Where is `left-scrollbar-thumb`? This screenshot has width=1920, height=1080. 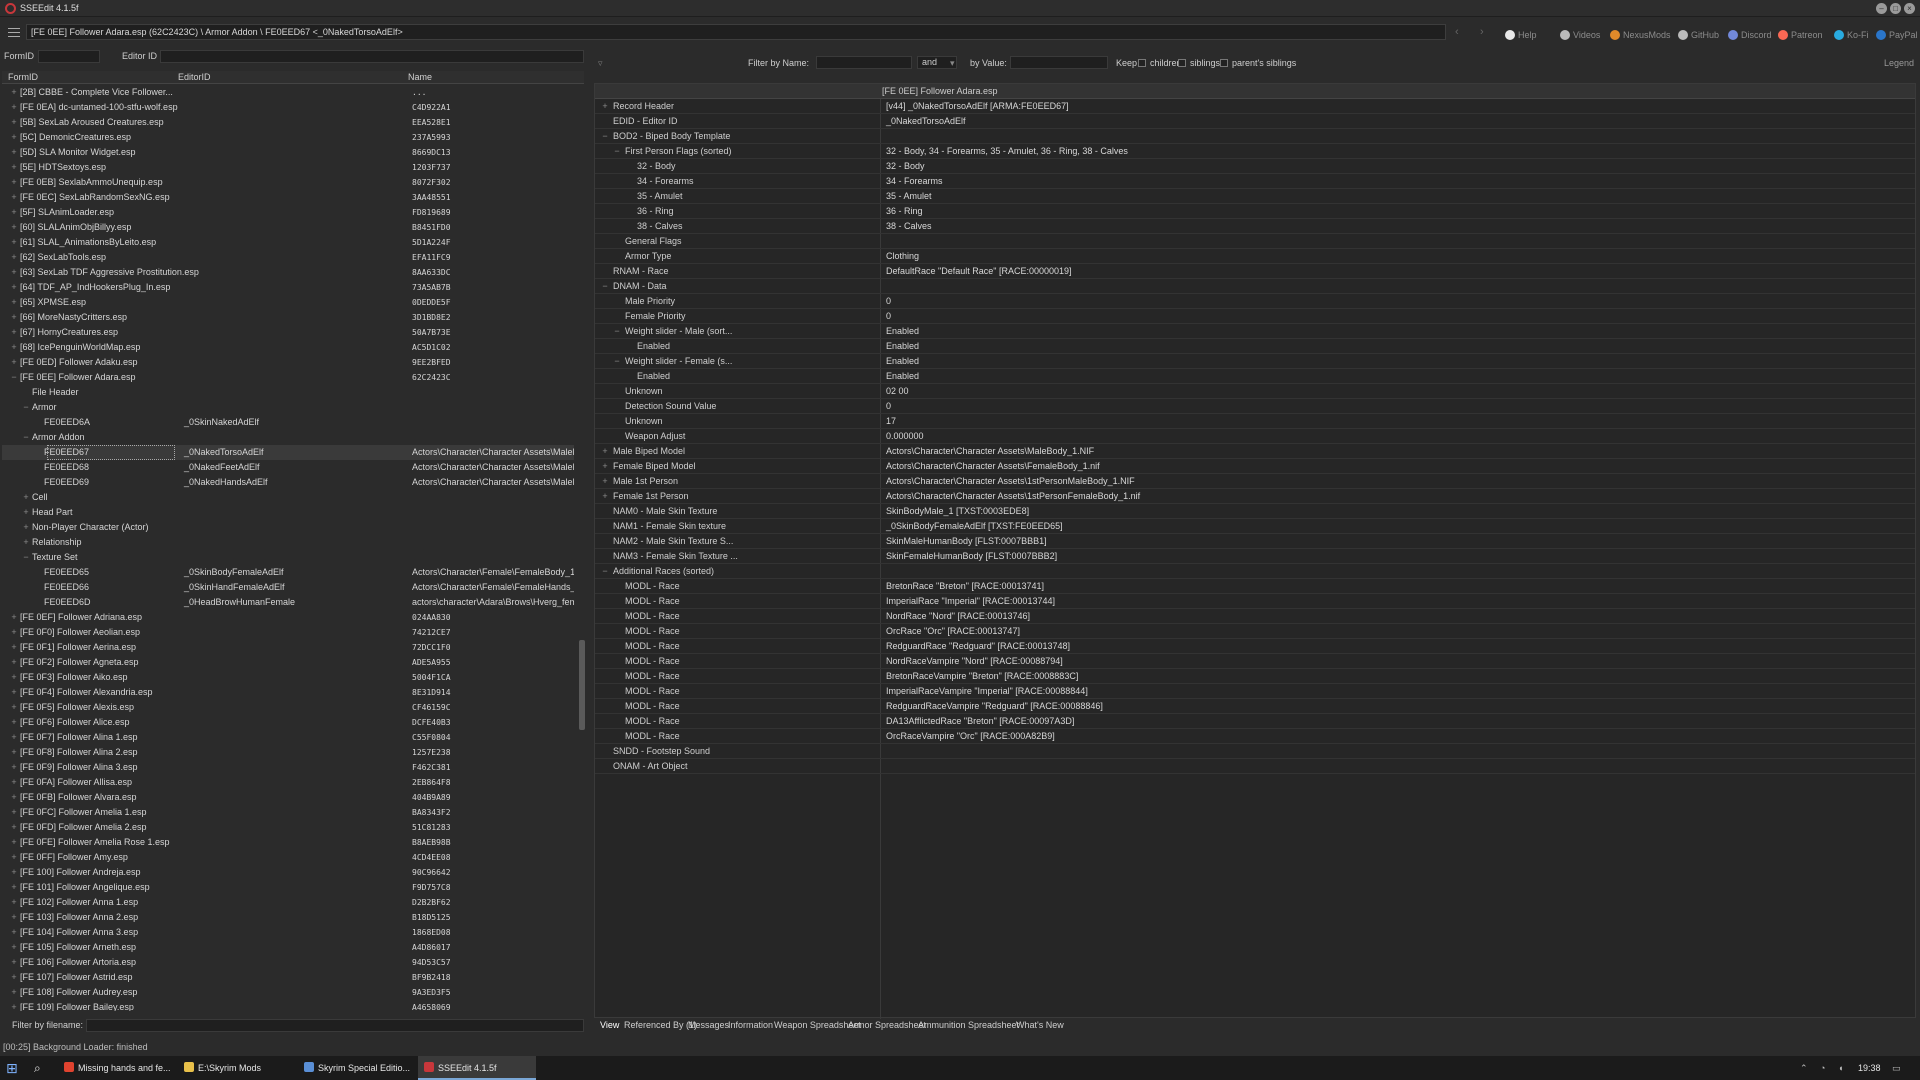
left-scrollbar-thumb is located at coordinates (582, 685).